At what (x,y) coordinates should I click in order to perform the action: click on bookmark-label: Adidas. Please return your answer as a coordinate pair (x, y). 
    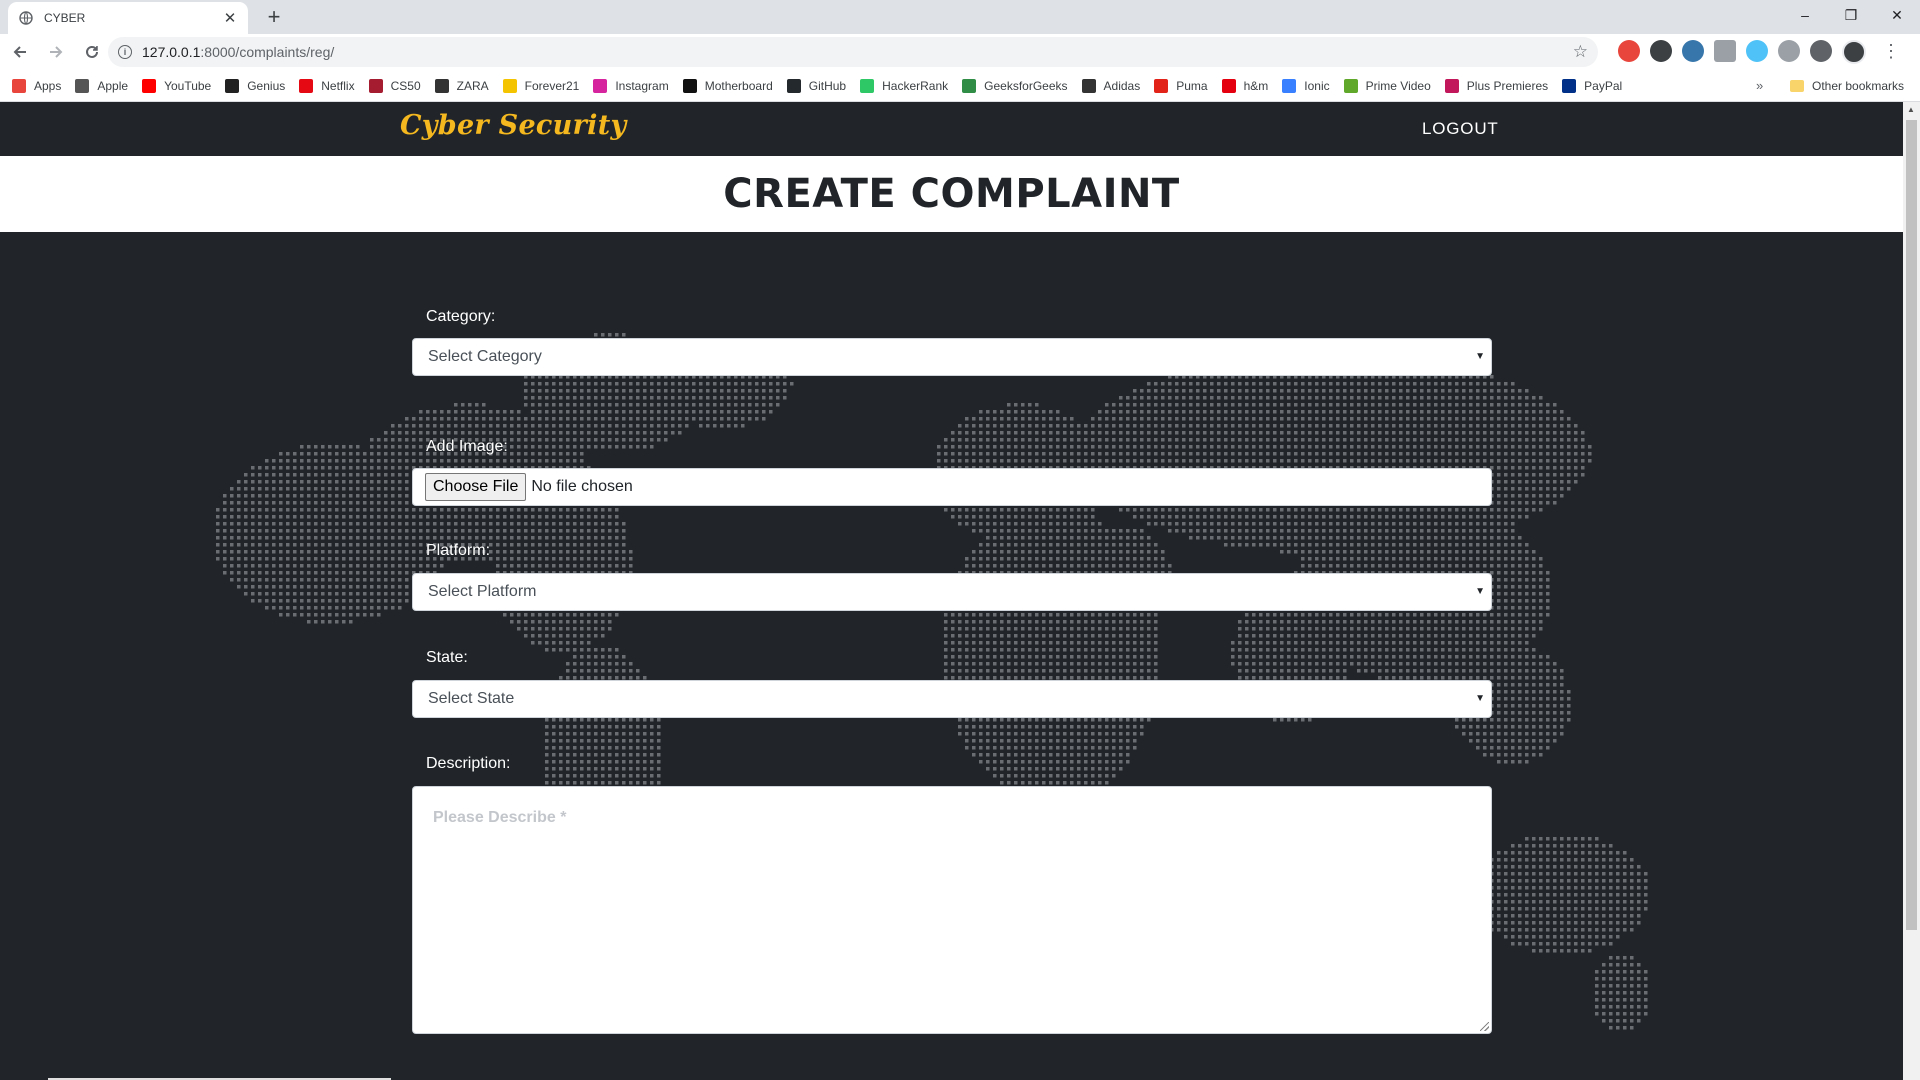
    Looking at the image, I should click on (1122, 85).